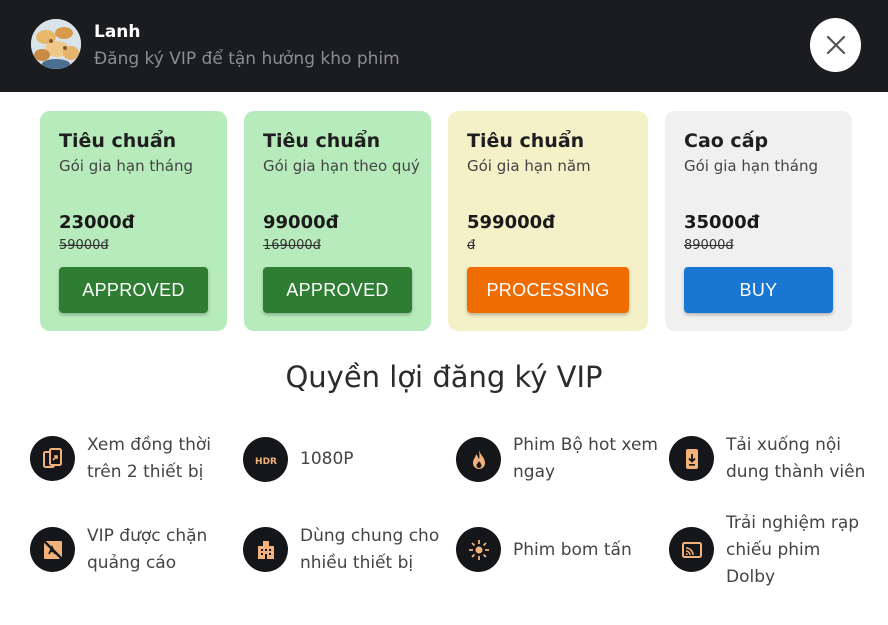 This screenshot has height=625, width=888. I want to click on benefit-label: Phim bom tấn, so click(572, 550).